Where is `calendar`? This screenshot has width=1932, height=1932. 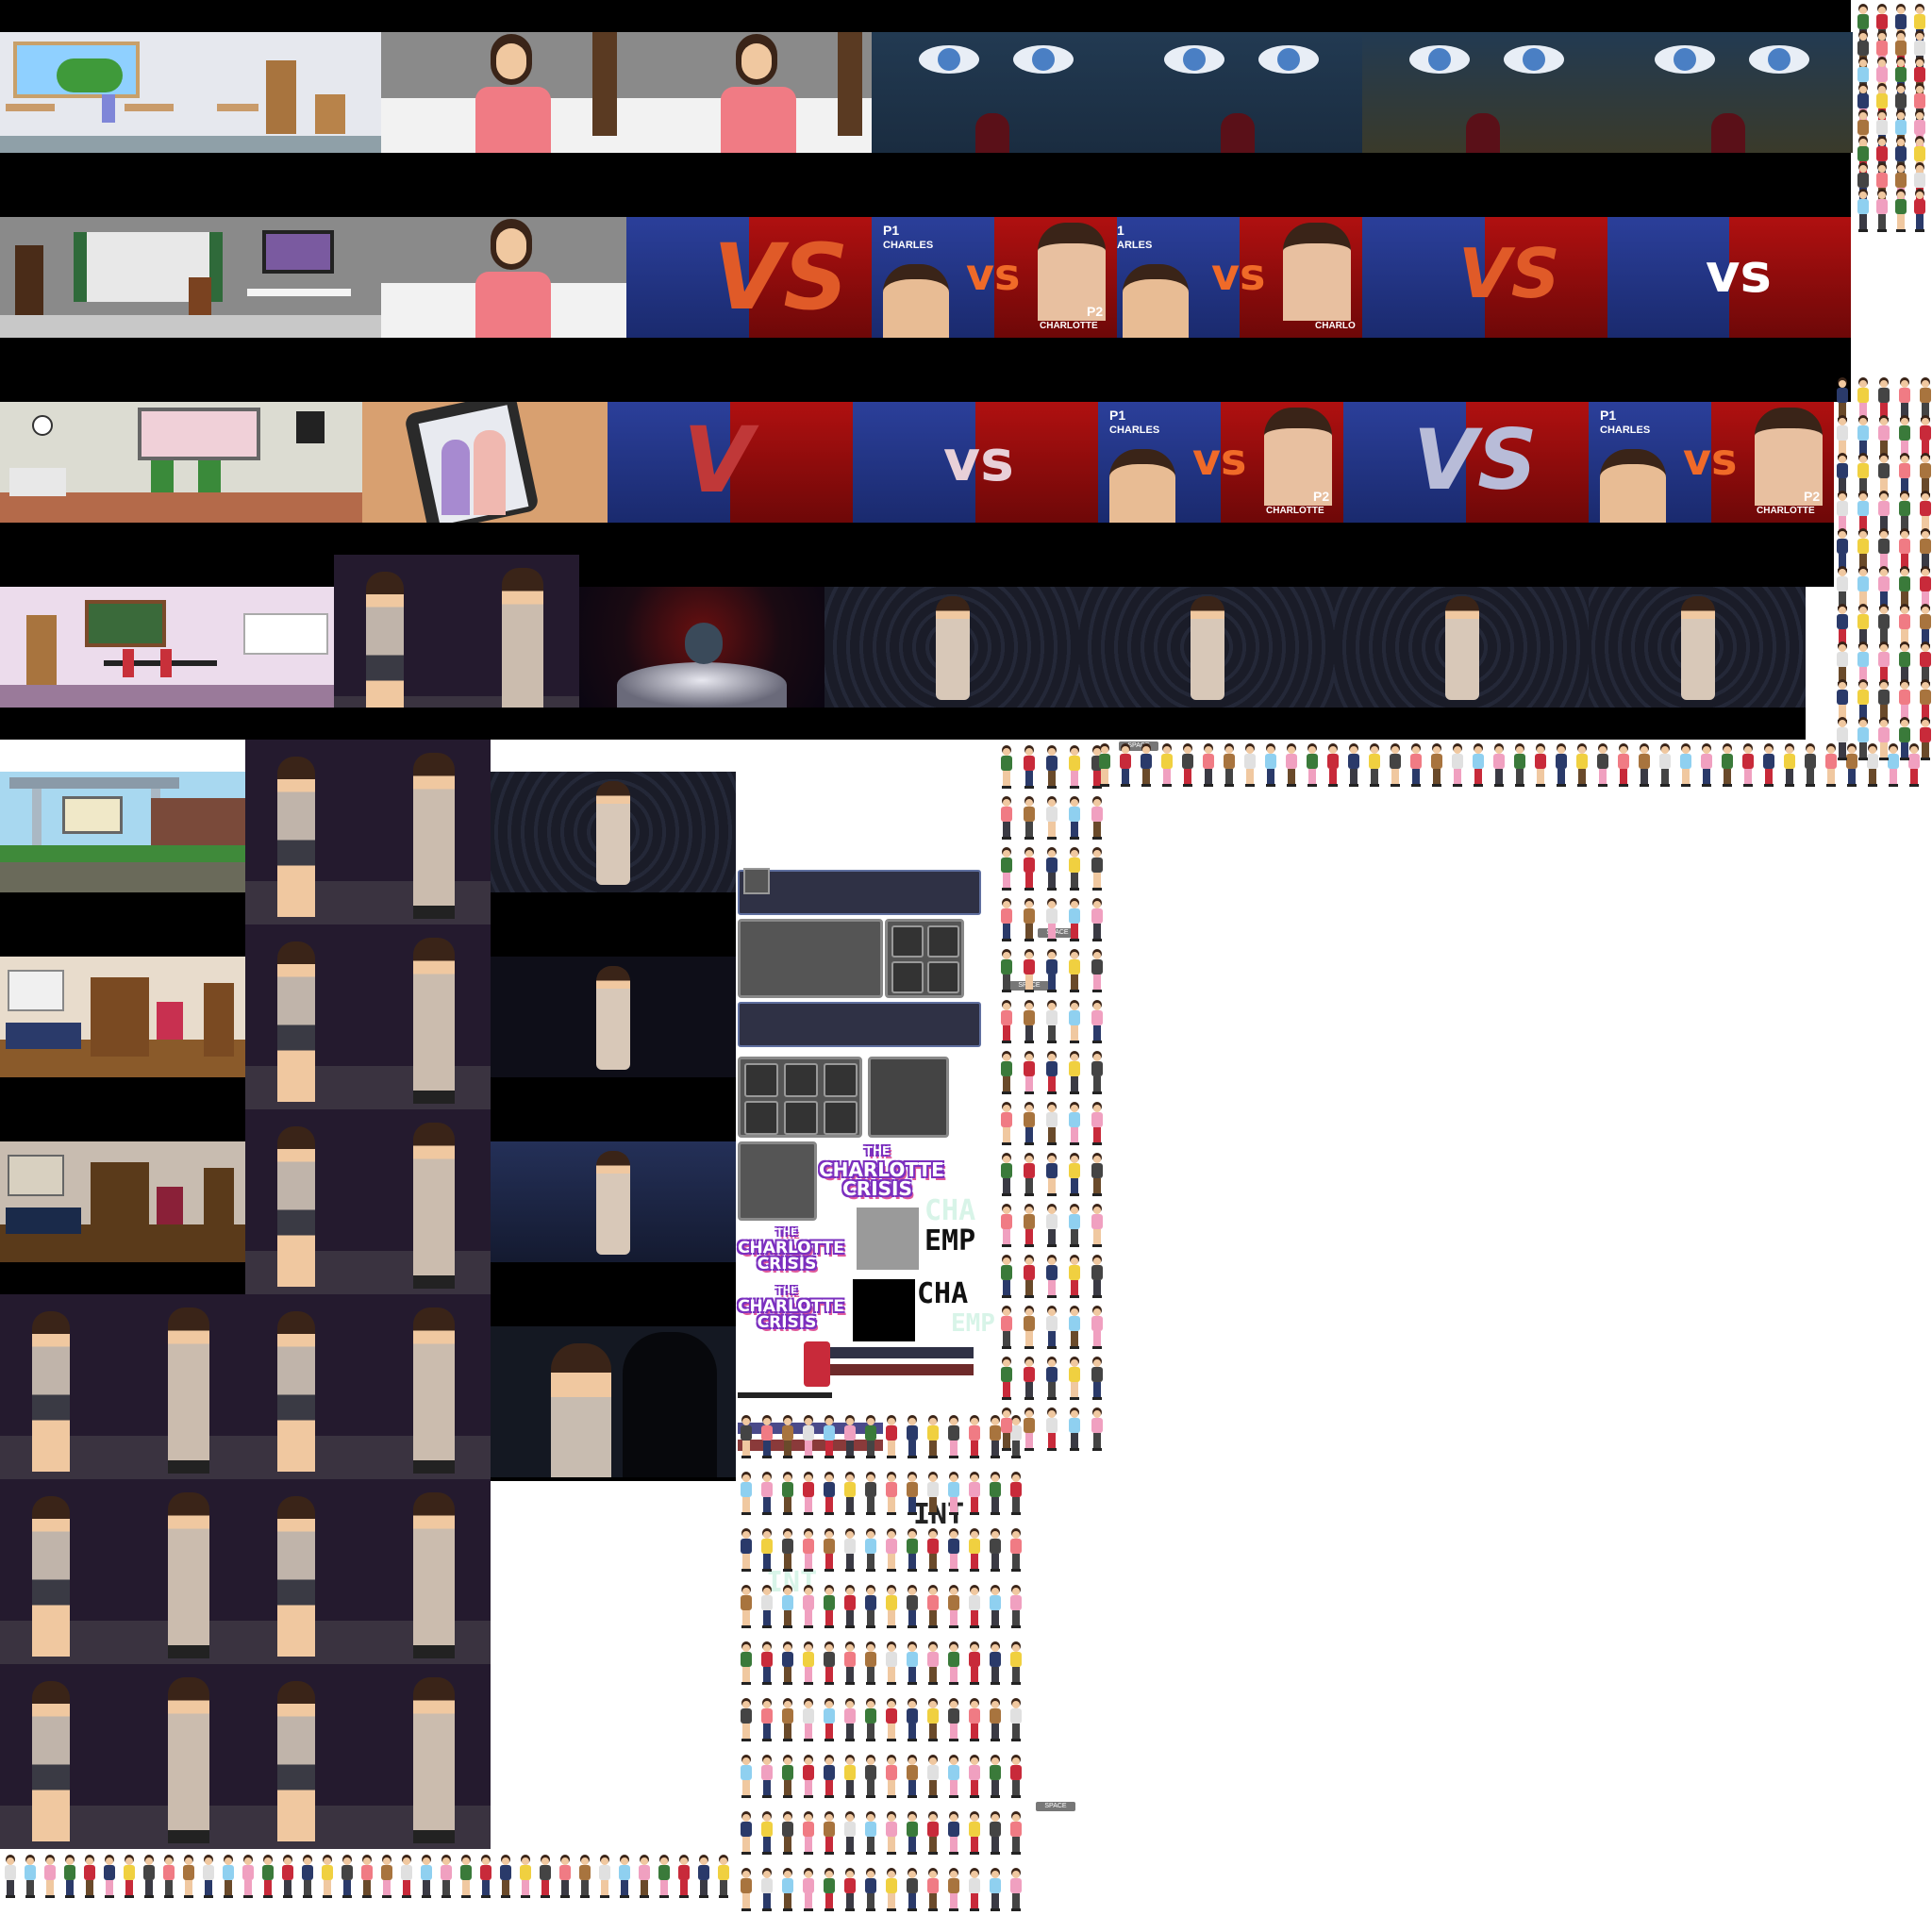
calendar is located at coordinates (36, 1175).